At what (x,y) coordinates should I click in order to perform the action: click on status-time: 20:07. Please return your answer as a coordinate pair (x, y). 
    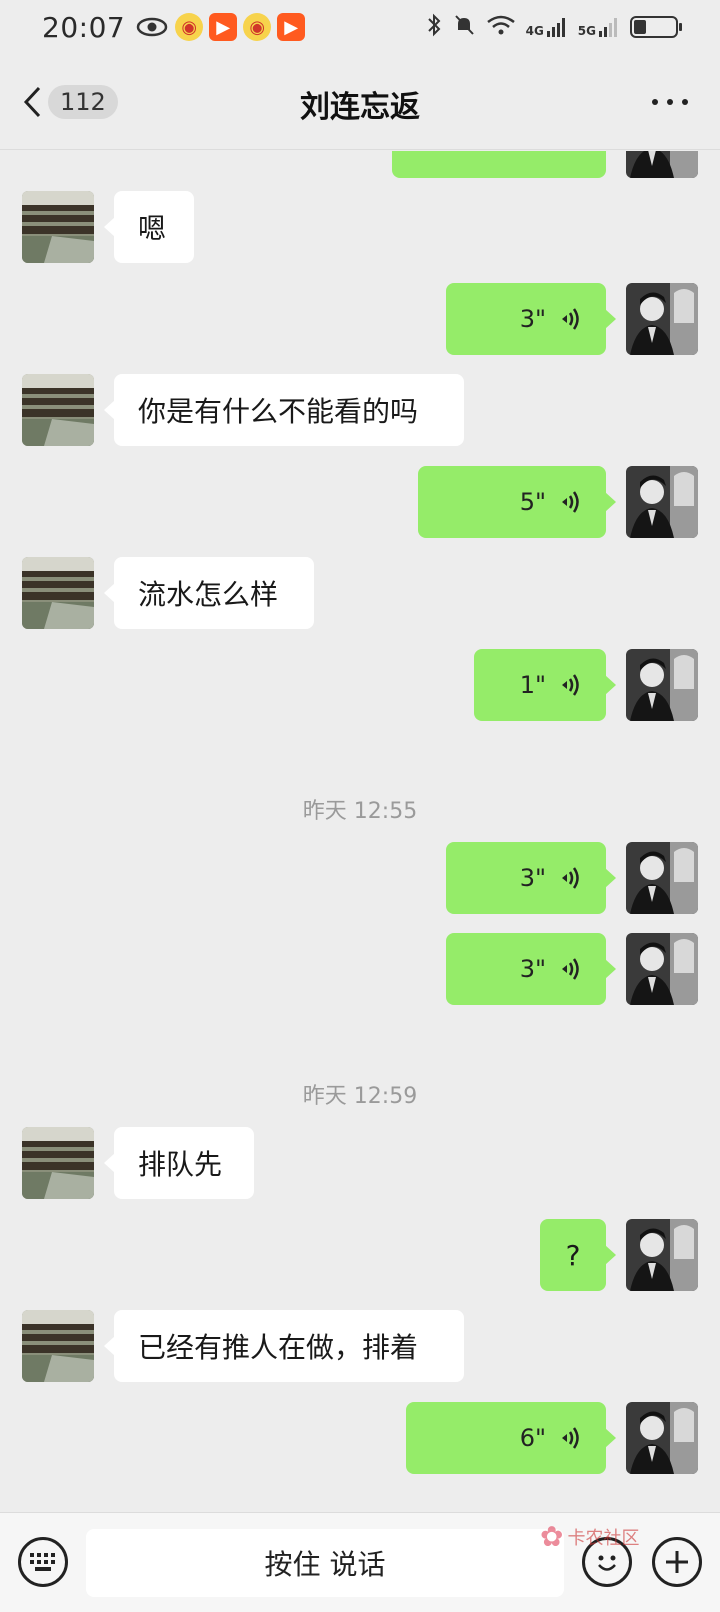
    Looking at the image, I should click on (84, 27).